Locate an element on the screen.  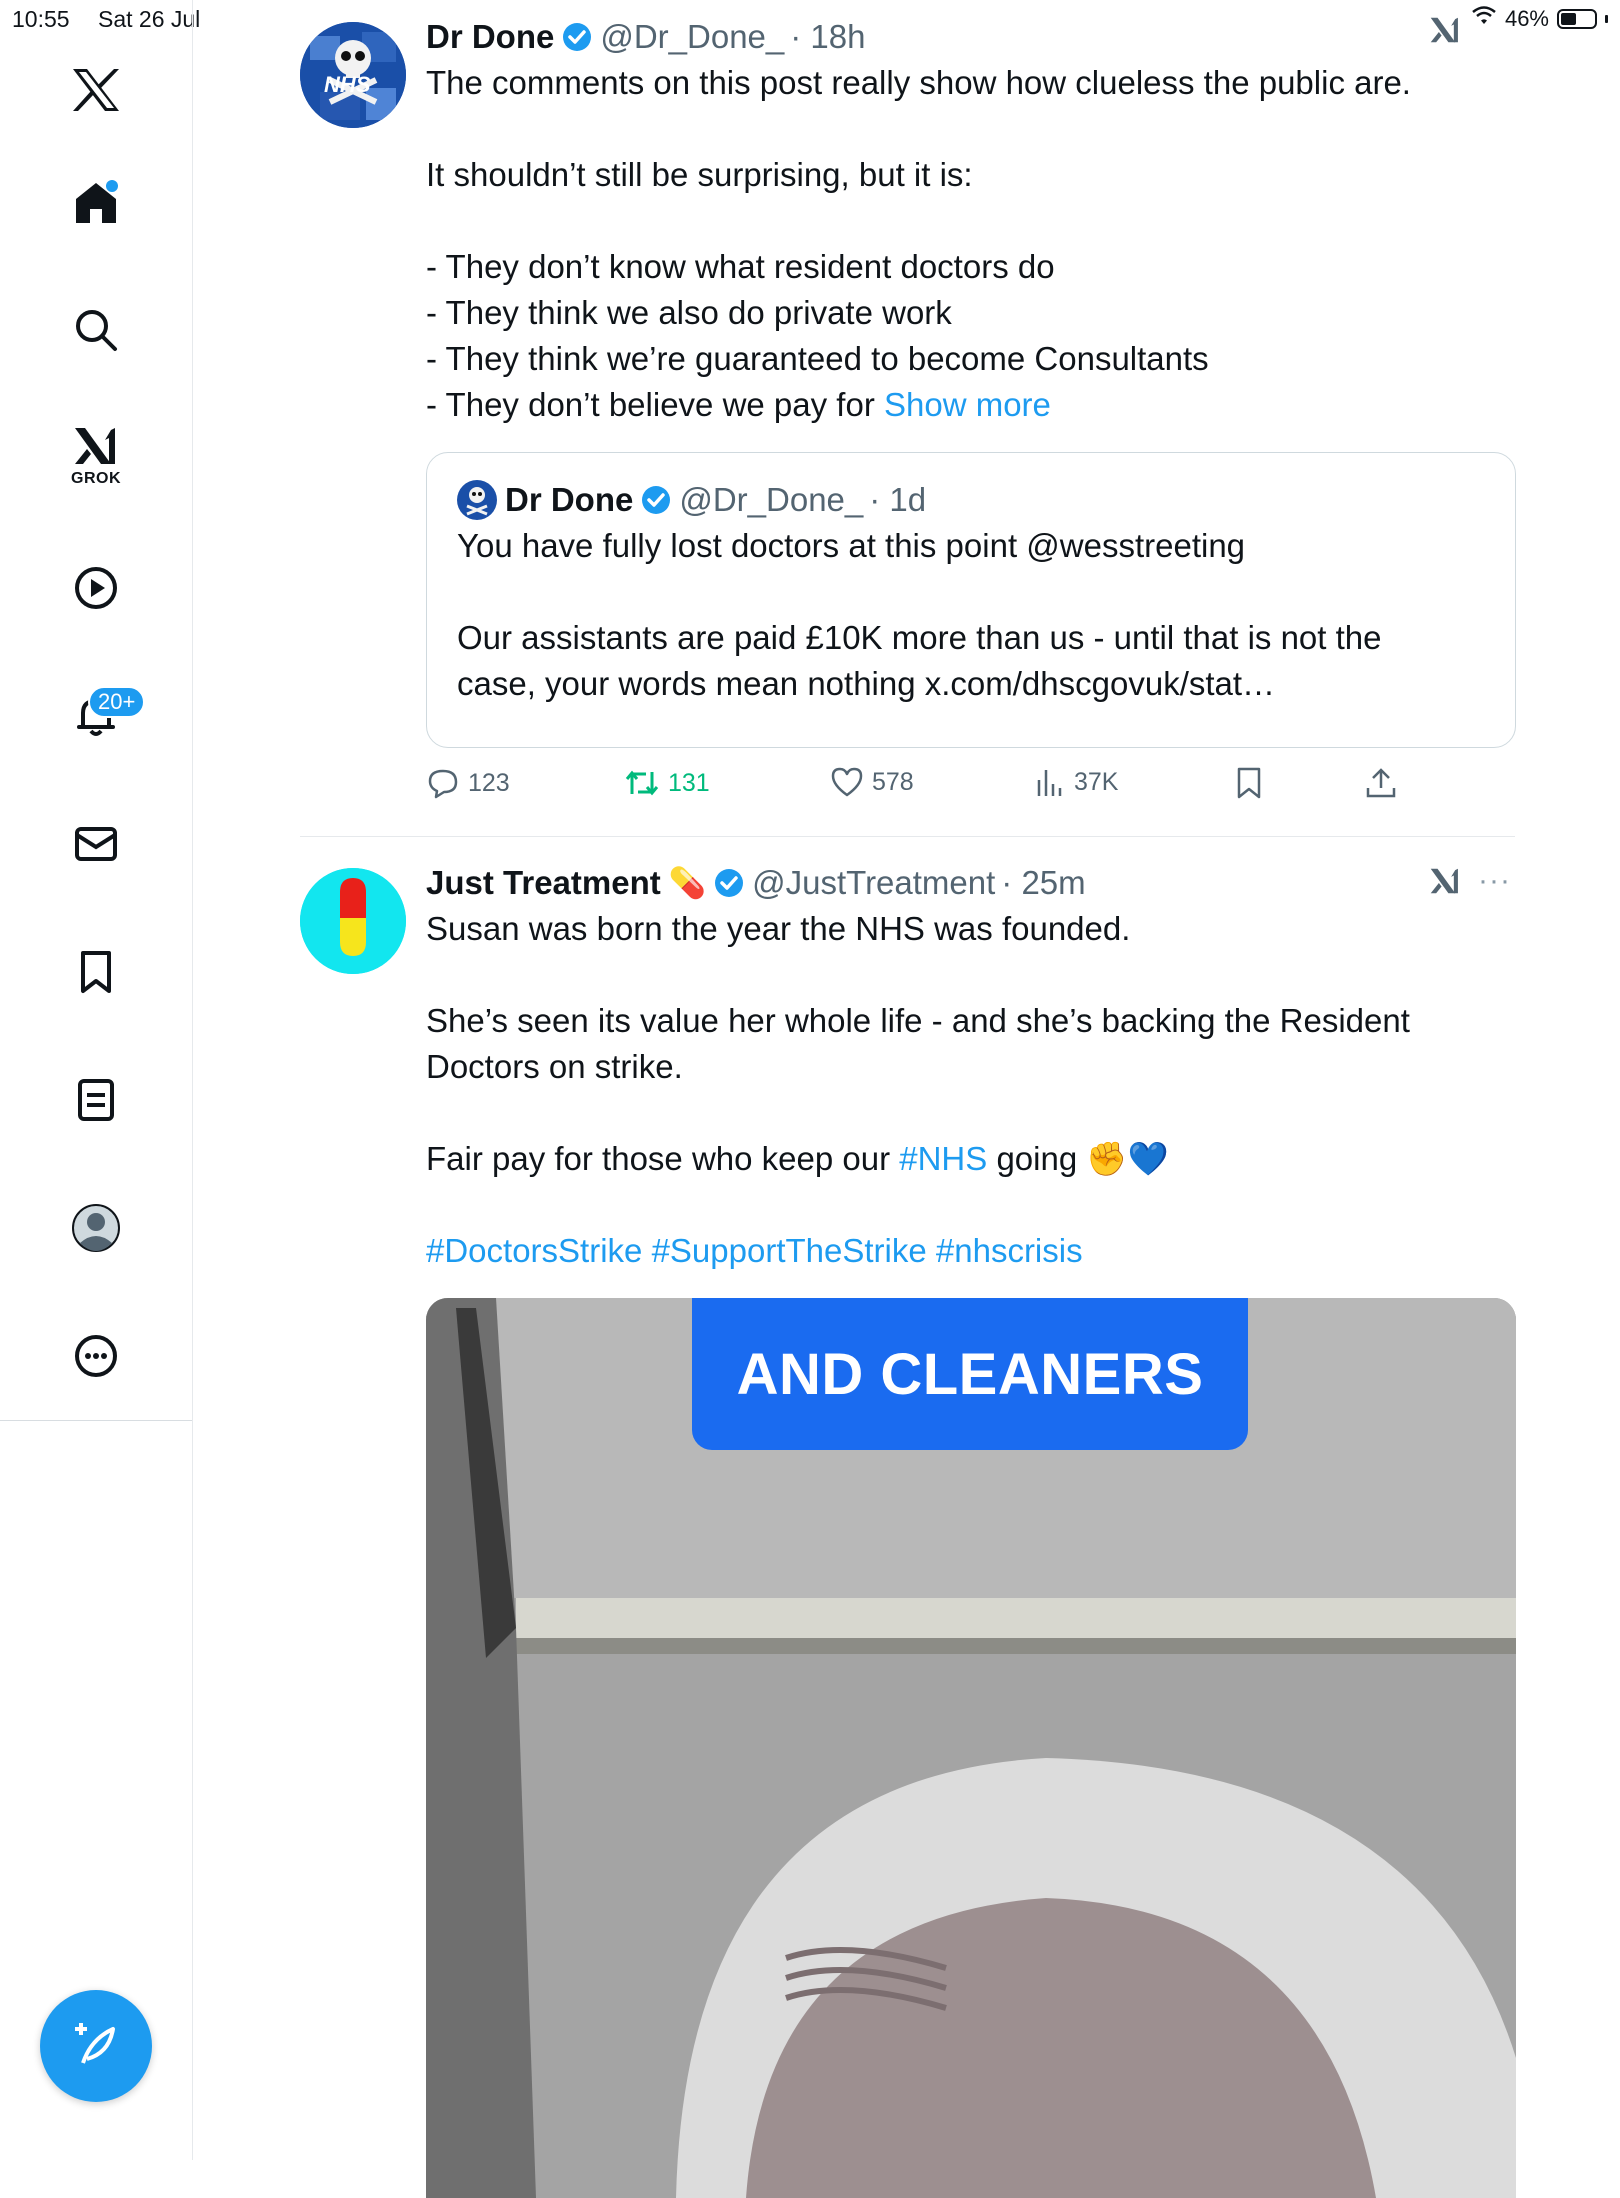
author-name: Dr Done is located at coordinates (490, 37).